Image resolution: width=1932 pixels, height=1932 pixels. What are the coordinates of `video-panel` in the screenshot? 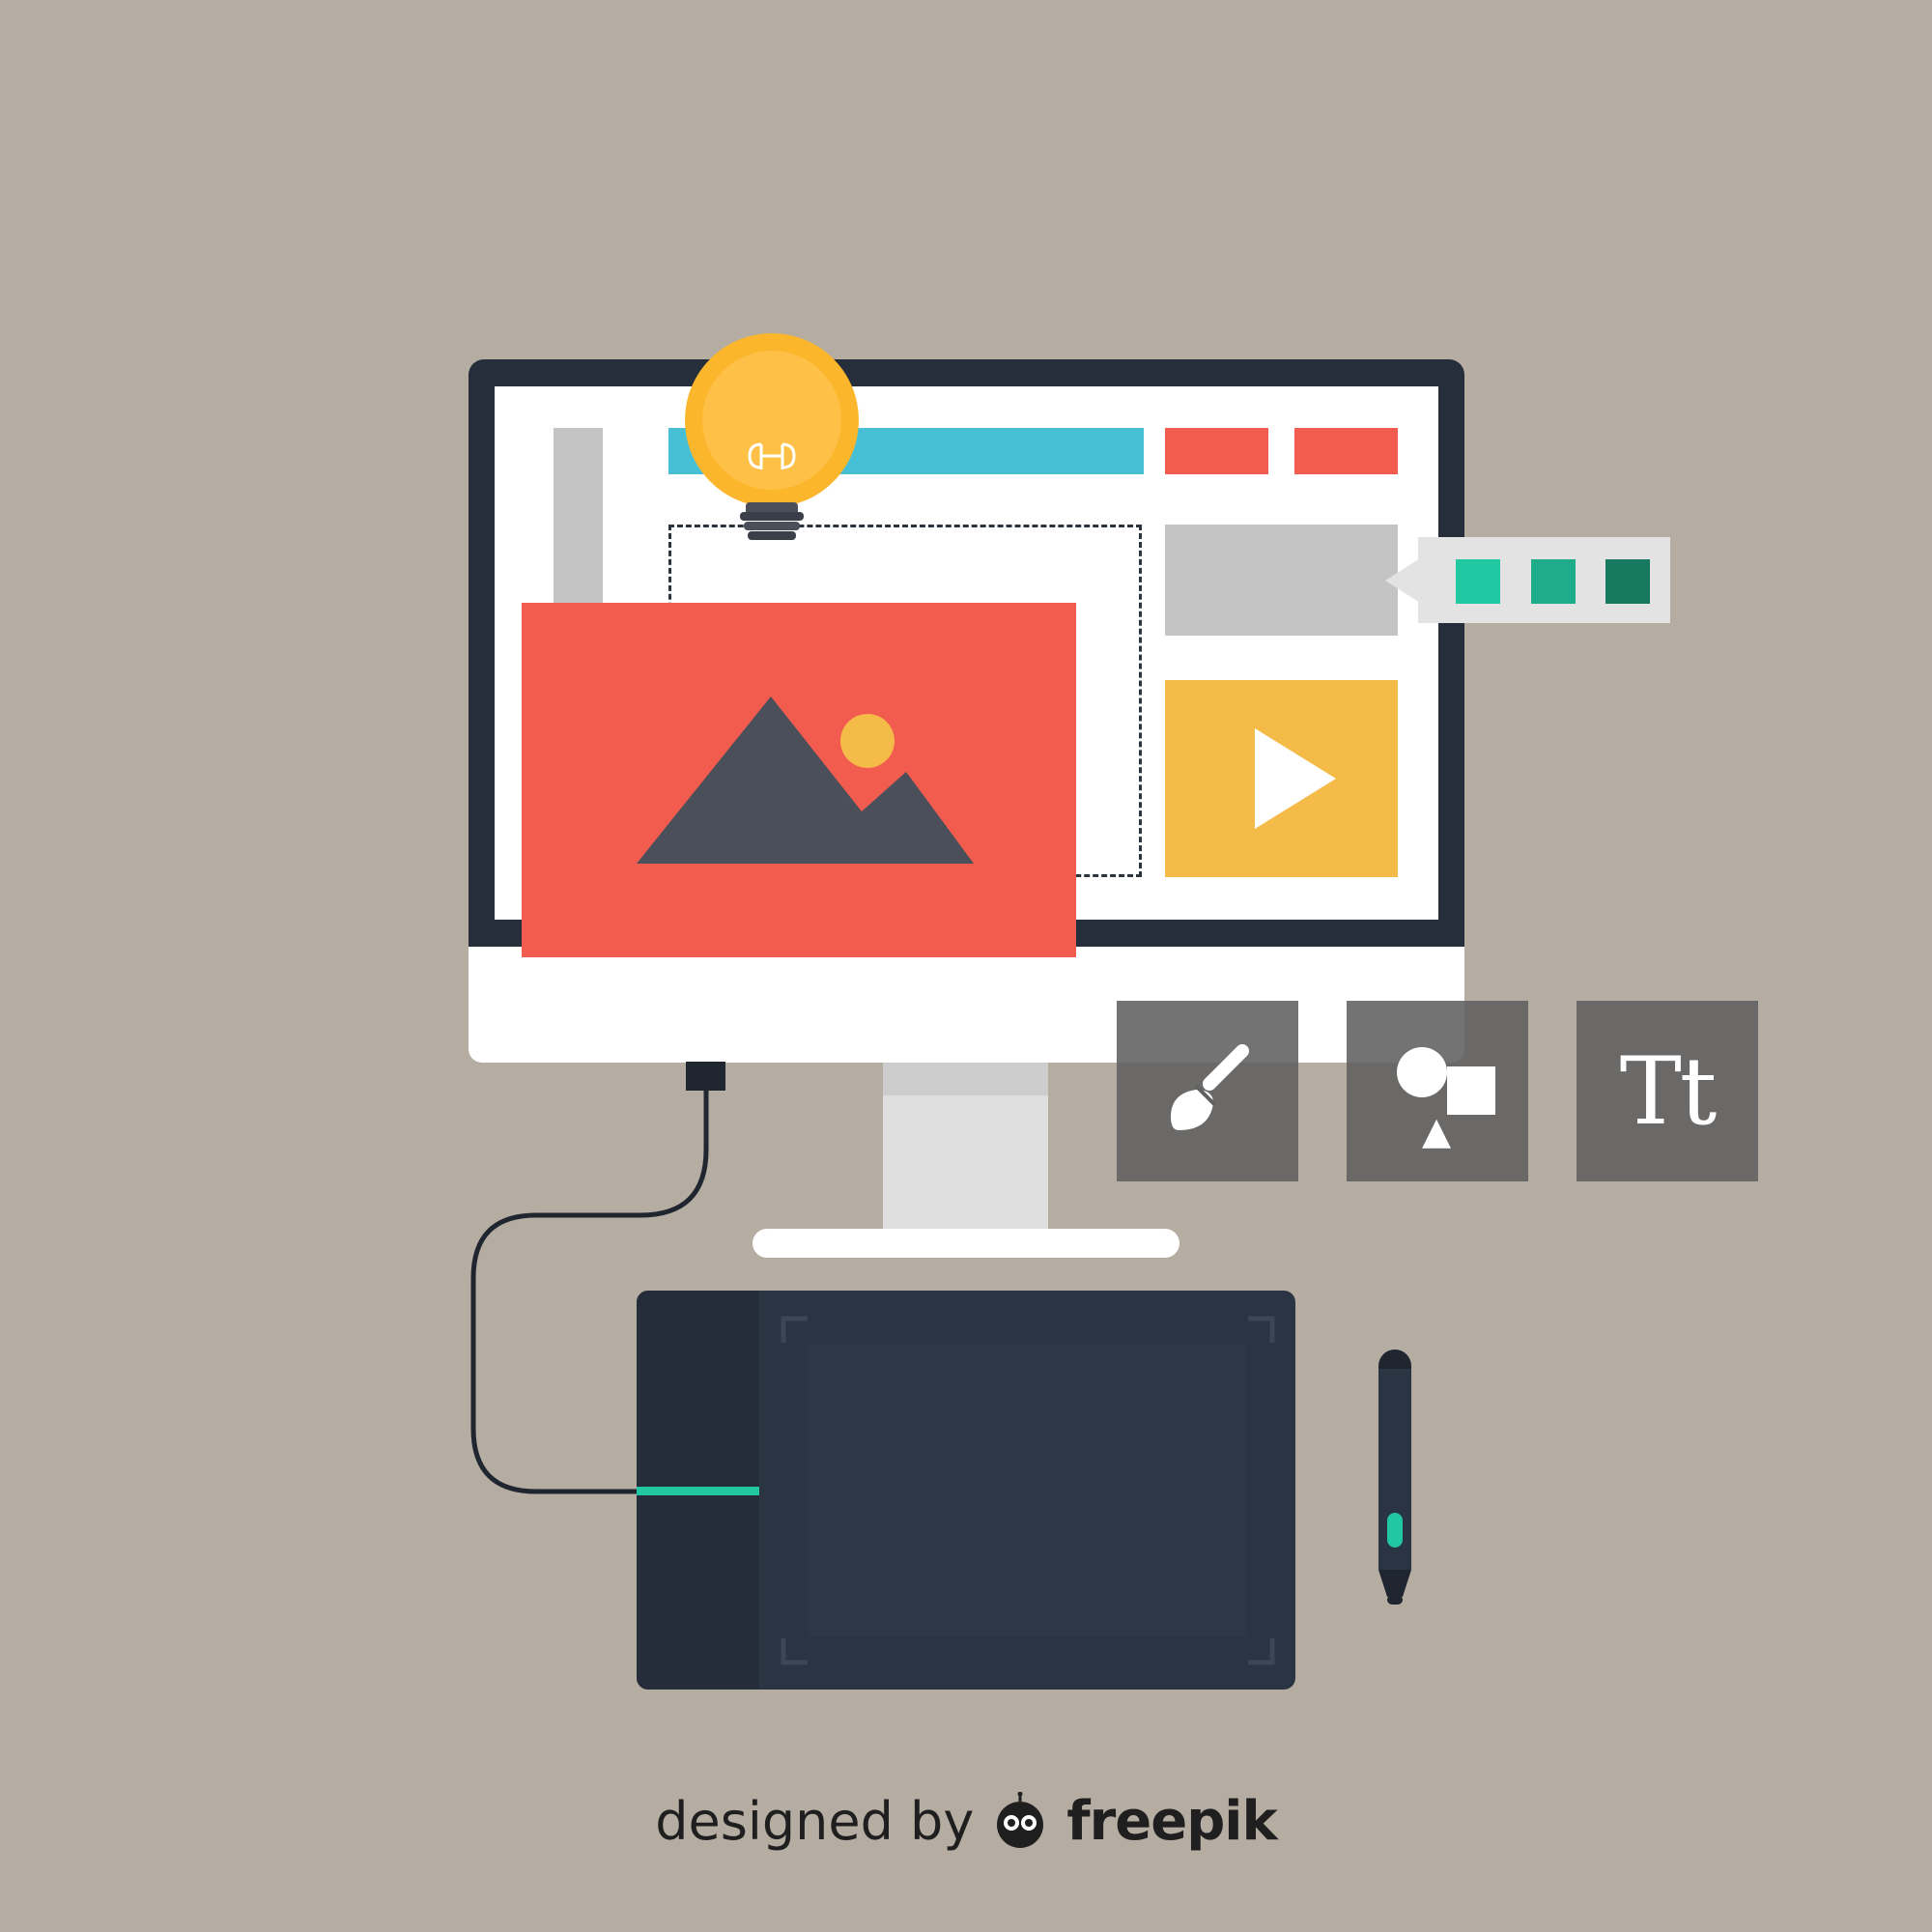 It's located at (1281, 778).